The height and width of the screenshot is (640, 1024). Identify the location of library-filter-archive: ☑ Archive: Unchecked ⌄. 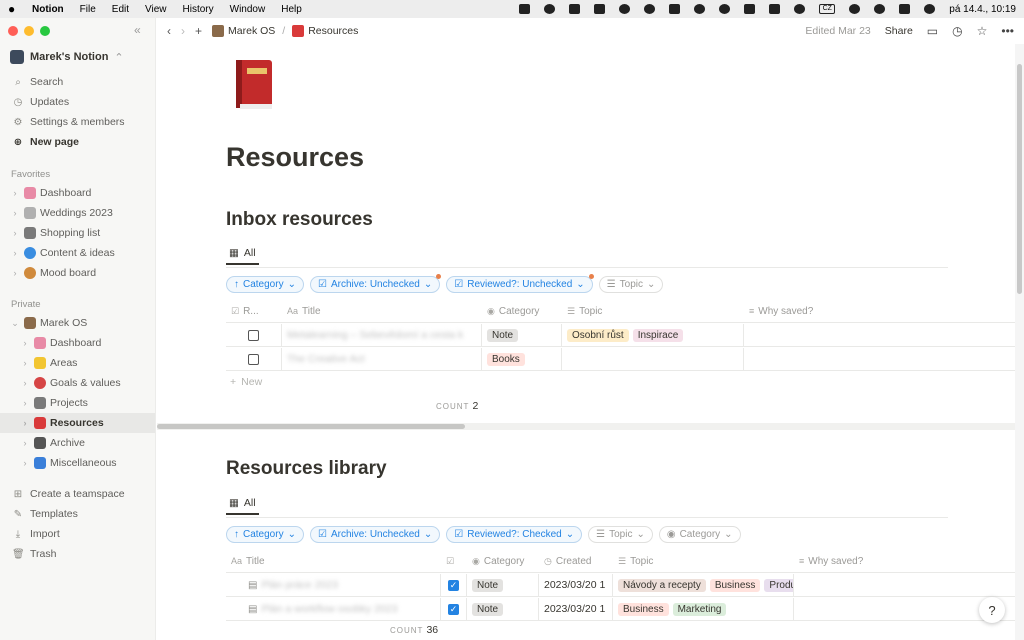
(375, 534).